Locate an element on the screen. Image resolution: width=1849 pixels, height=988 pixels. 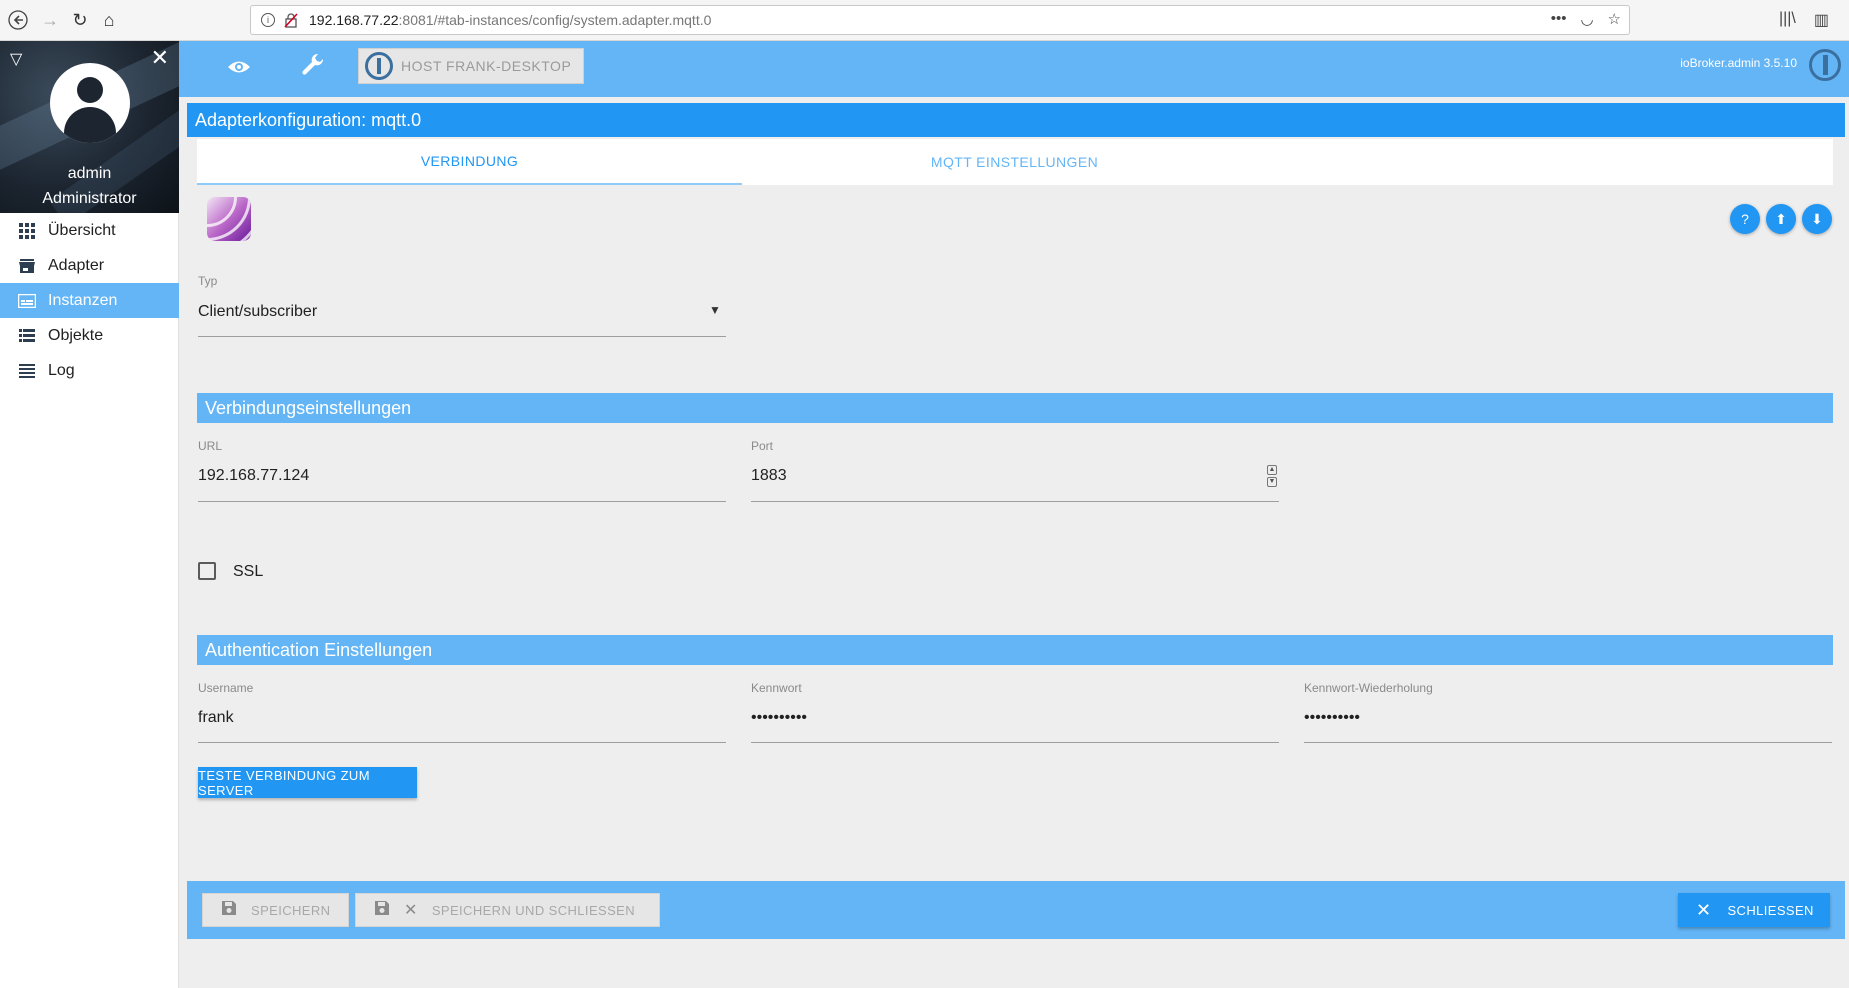
password-repeat-input: •••••••••• is located at coordinates (1332, 718).